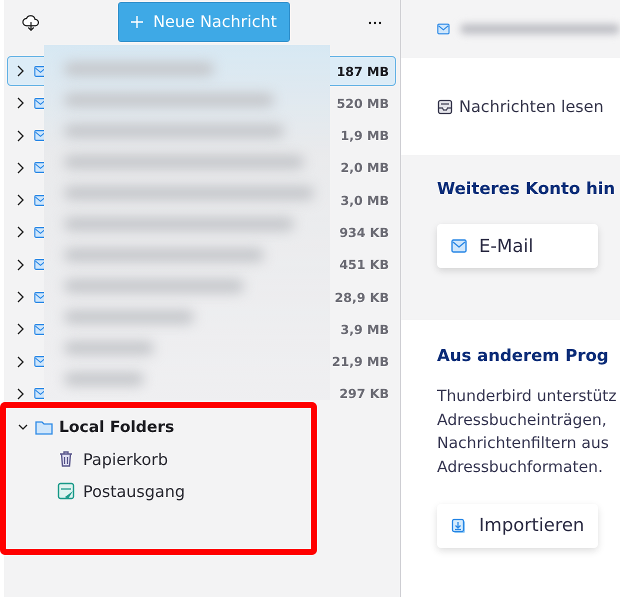 The image size is (620, 597). I want to click on folder-size: 934 KB, so click(364, 232).